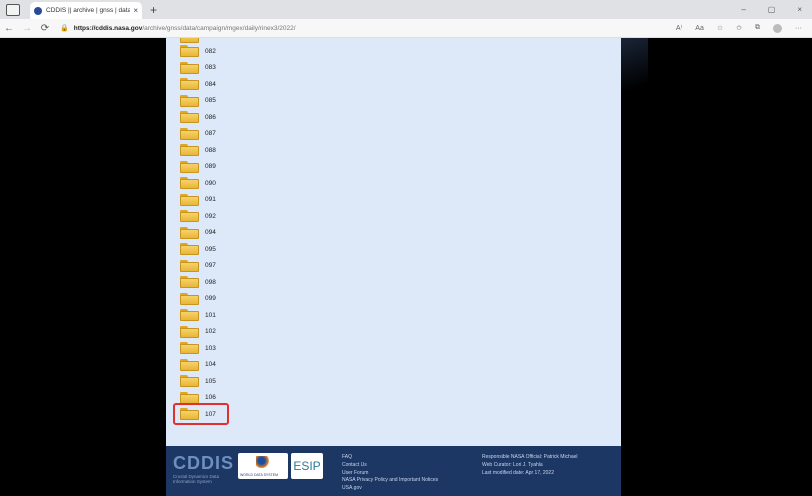 Image resolution: width=812 pixels, height=496 pixels. Describe the element at coordinates (276, 414) in the screenshot. I see `folder-row: 107` at that location.